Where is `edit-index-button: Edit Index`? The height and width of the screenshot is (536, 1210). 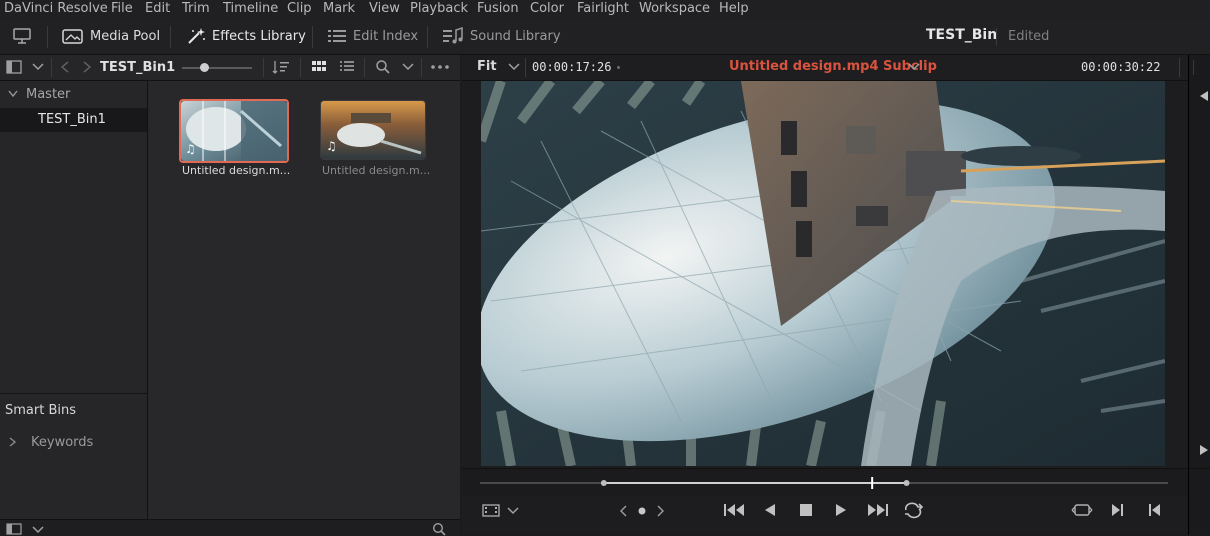 edit-index-button: Edit Index is located at coordinates (372, 36).